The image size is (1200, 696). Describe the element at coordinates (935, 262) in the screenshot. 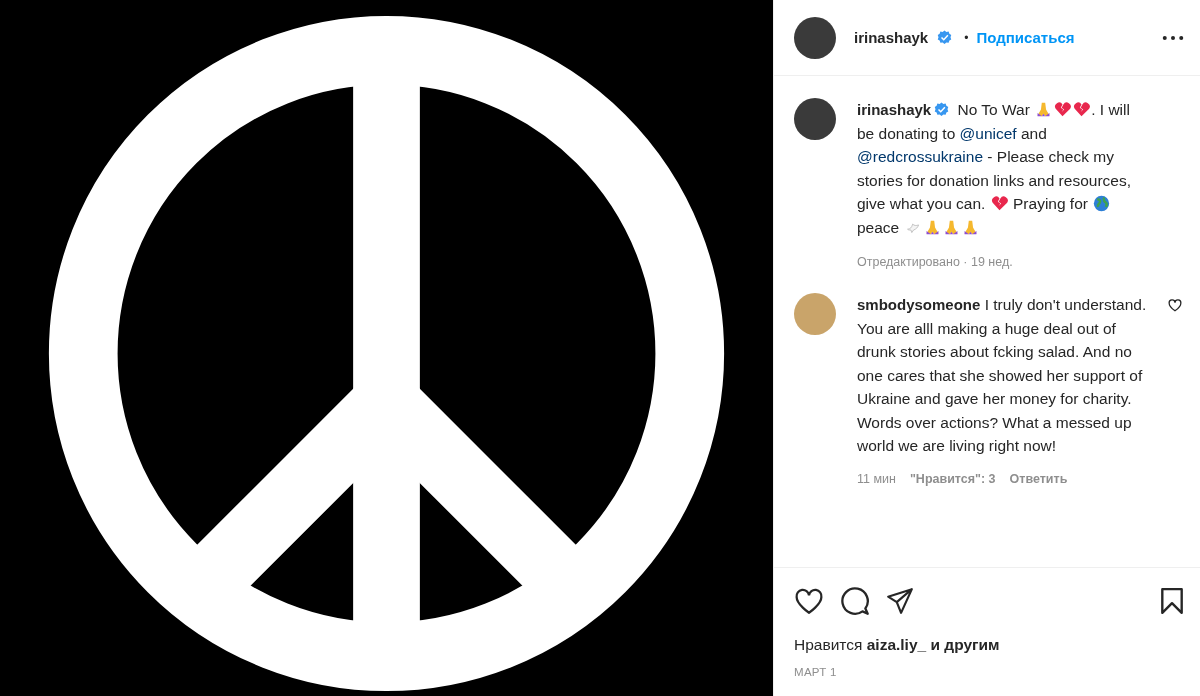

I see `edited-timestamp: Отредактировано · 19 нед.` at that location.